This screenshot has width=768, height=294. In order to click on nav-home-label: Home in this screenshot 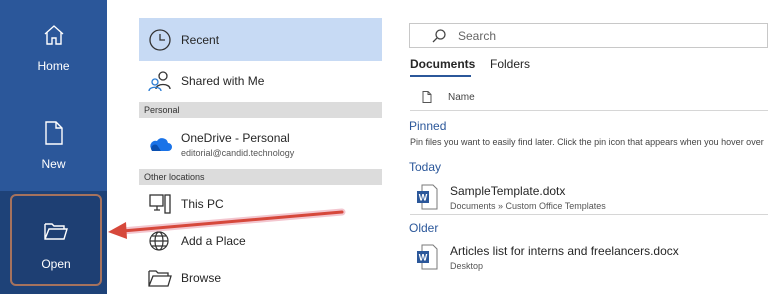, I will do `click(53, 66)`.